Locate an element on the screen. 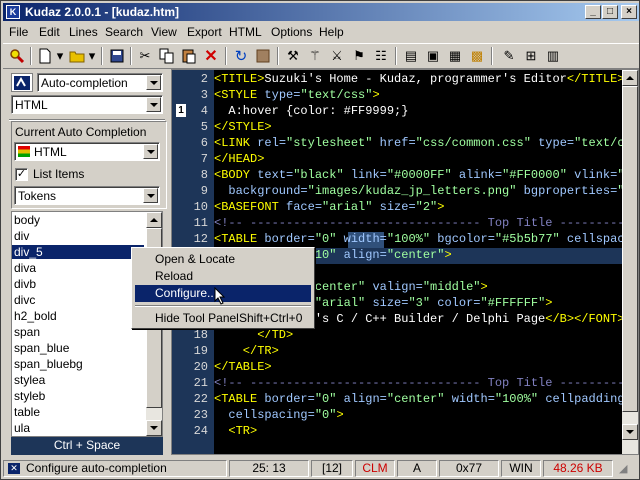 The image size is (640, 480). editor-scroll-thumb is located at coordinates (630, 249).